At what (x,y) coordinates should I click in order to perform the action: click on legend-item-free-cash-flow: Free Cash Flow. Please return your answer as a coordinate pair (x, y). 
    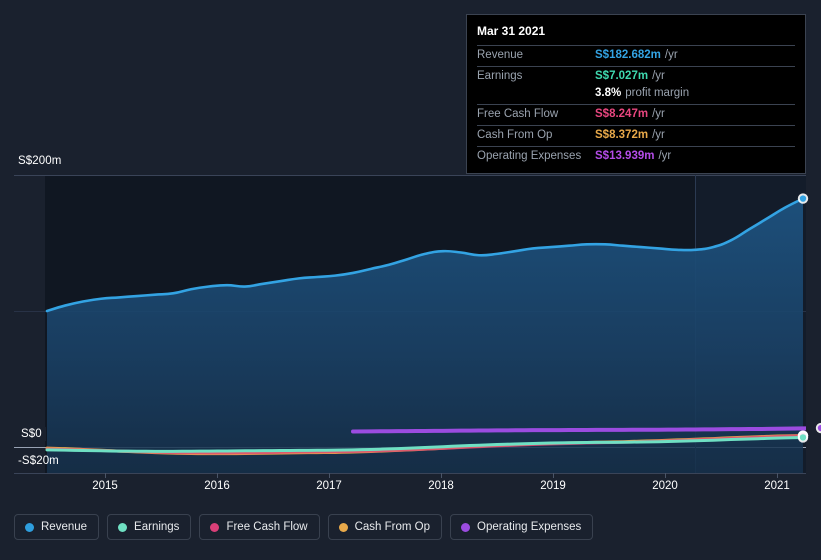
    Looking at the image, I should click on (259, 527).